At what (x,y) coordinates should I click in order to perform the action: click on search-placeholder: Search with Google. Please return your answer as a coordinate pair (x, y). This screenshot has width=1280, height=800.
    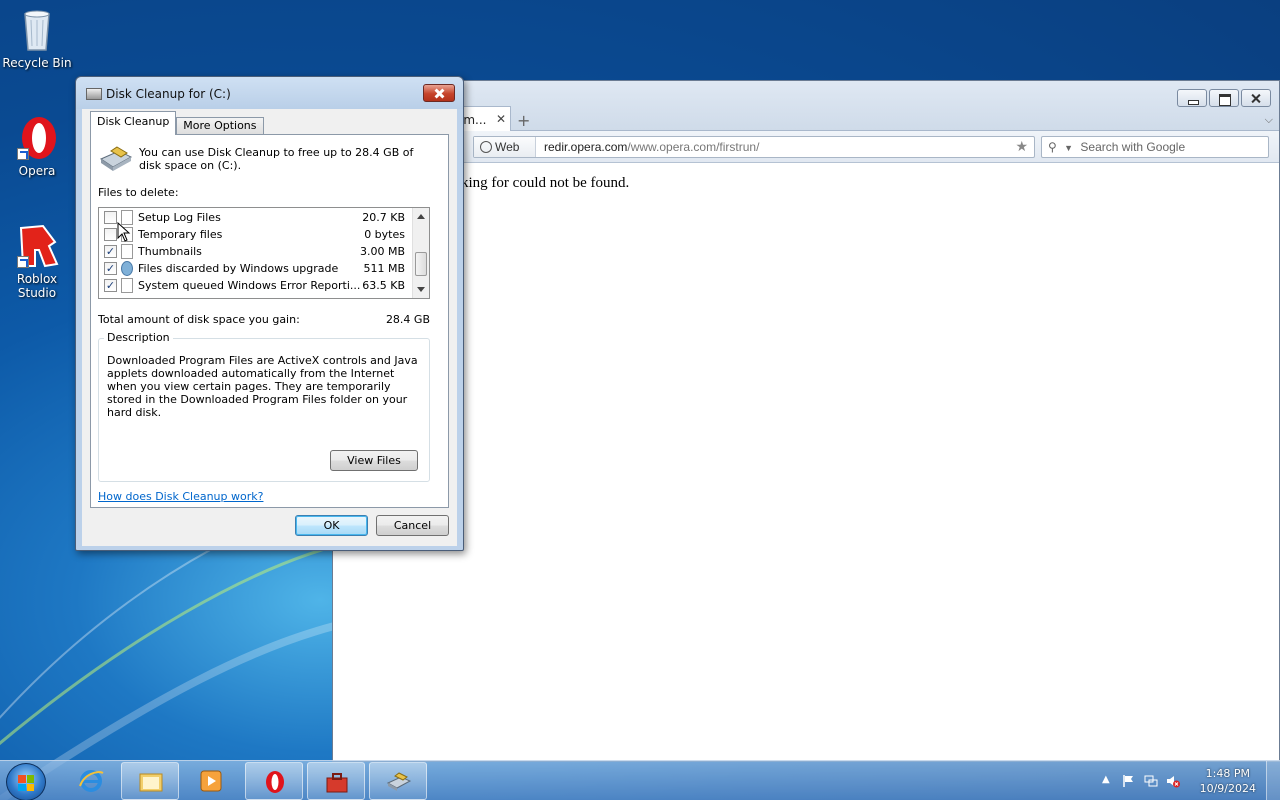
    Looking at the image, I should click on (1133, 147).